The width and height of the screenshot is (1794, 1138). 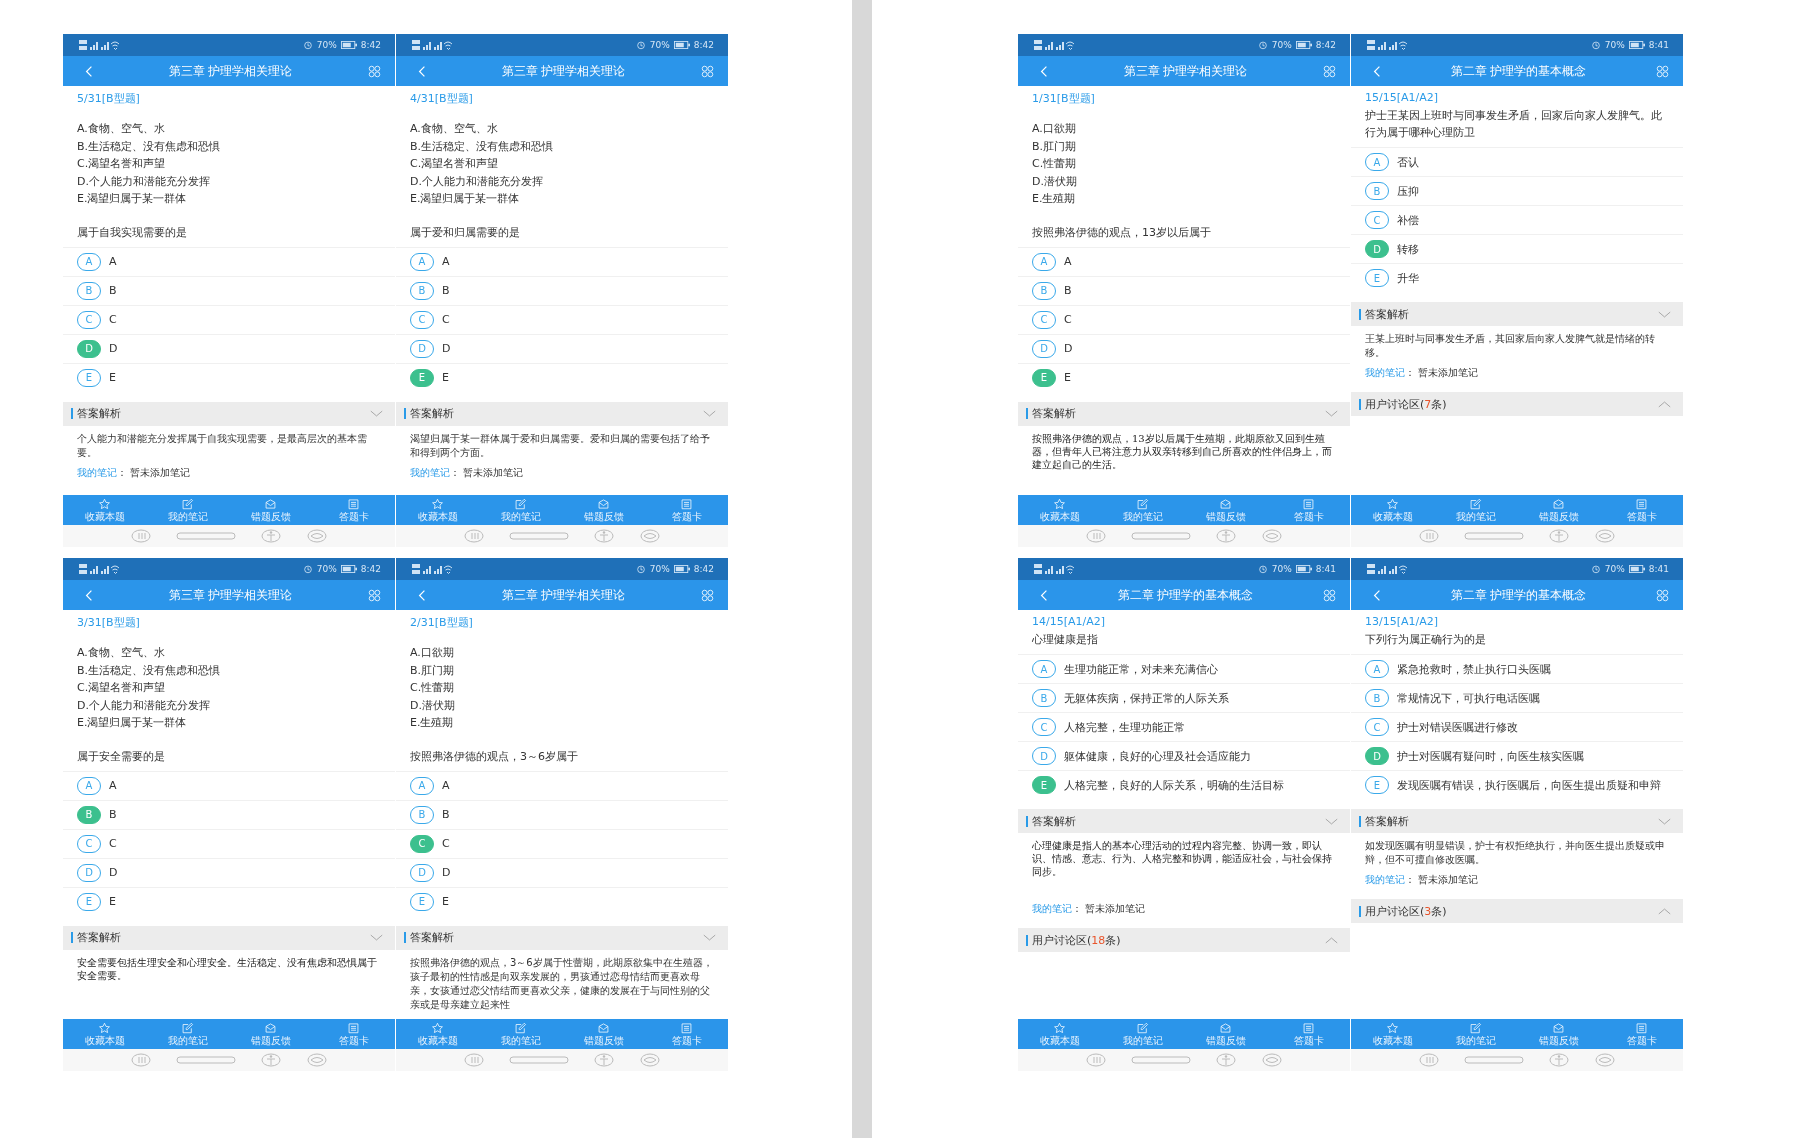 I want to click on answer-option: A 紧急抢救时，禁止执行口头医嘱, so click(x=1517, y=668).